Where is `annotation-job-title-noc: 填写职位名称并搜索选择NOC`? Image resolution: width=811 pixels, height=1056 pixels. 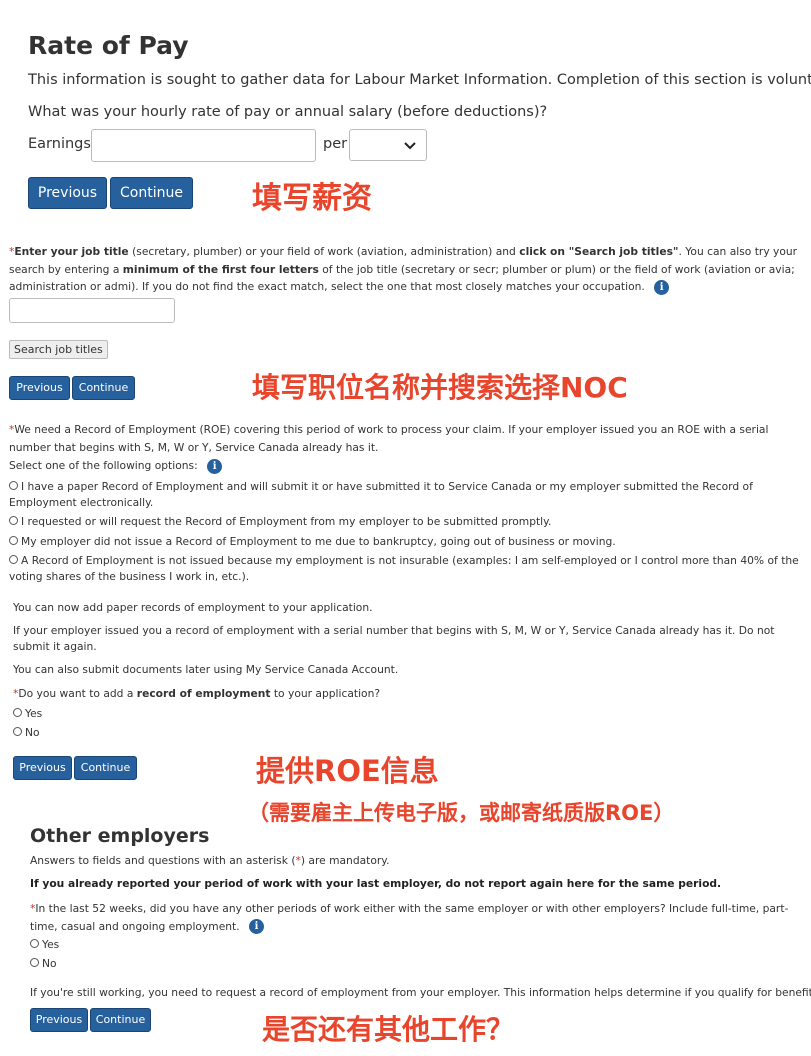 annotation-job-title-noc: 填写职位名称并搜索选择NOC is located at coordinates (440, 387).